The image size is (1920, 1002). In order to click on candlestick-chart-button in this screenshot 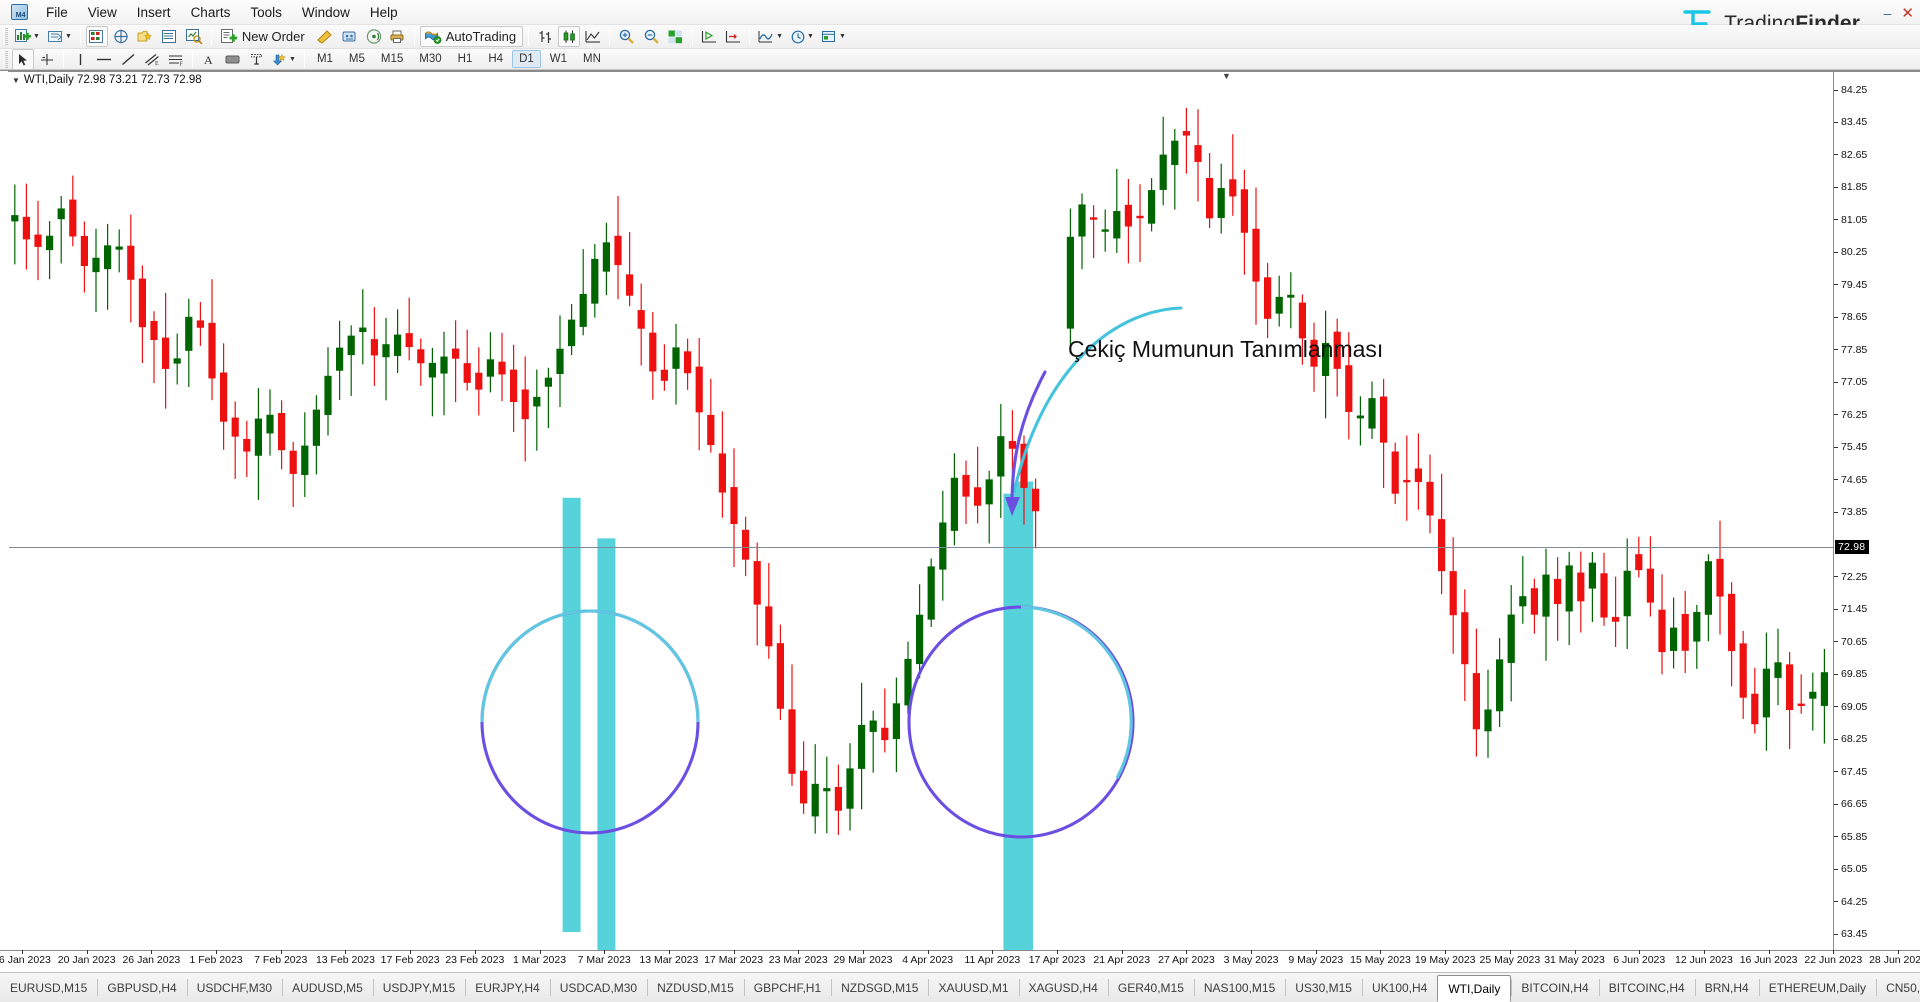, I will do `click(569, 36)`.